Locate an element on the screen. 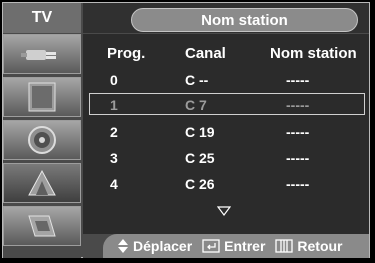 The width and height of the screenshot is (375, 263). hint-return-label: Retour is located at coordinates (320, 246).